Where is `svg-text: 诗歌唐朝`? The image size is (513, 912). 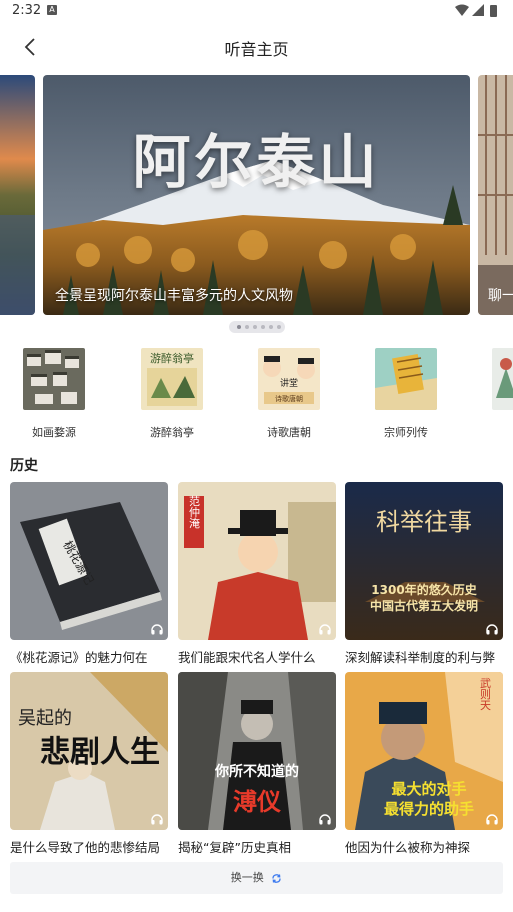 svg-text: 诗歌唐朝 is located at coordinates (289, 398).